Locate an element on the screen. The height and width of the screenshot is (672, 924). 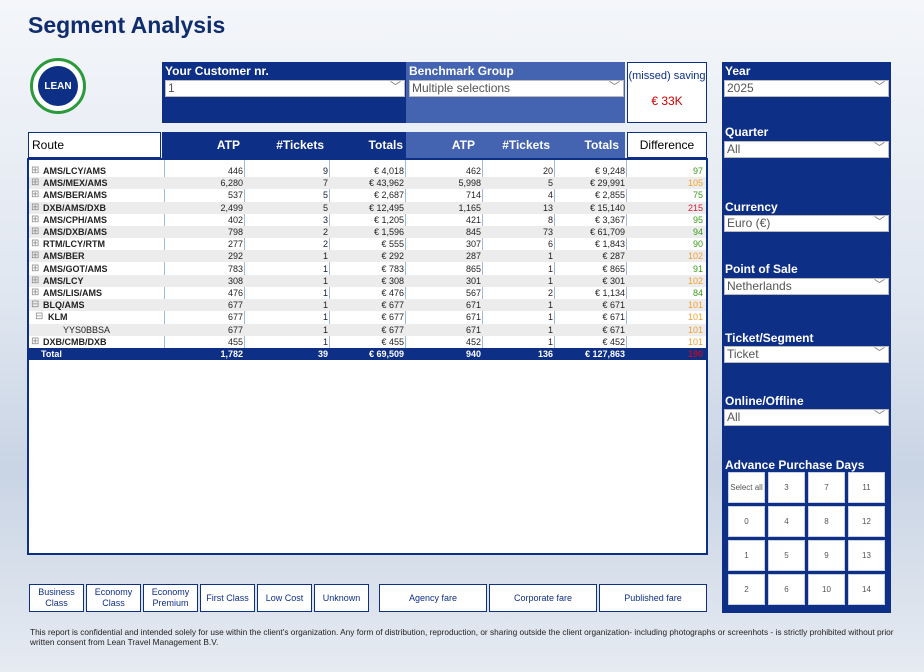
cell-atp: 476 is located at coordinates (235, 293).